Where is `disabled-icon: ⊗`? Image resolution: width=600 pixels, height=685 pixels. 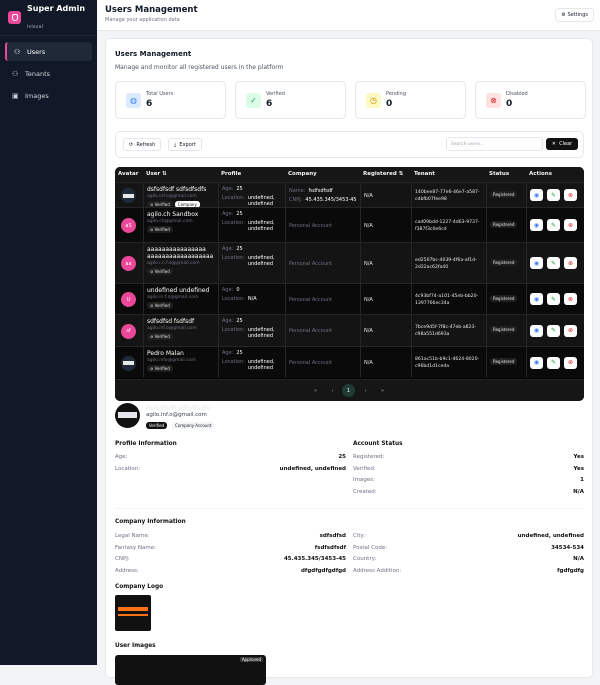
disabled-icon: ⊗ is located at coordinates (493, 100).